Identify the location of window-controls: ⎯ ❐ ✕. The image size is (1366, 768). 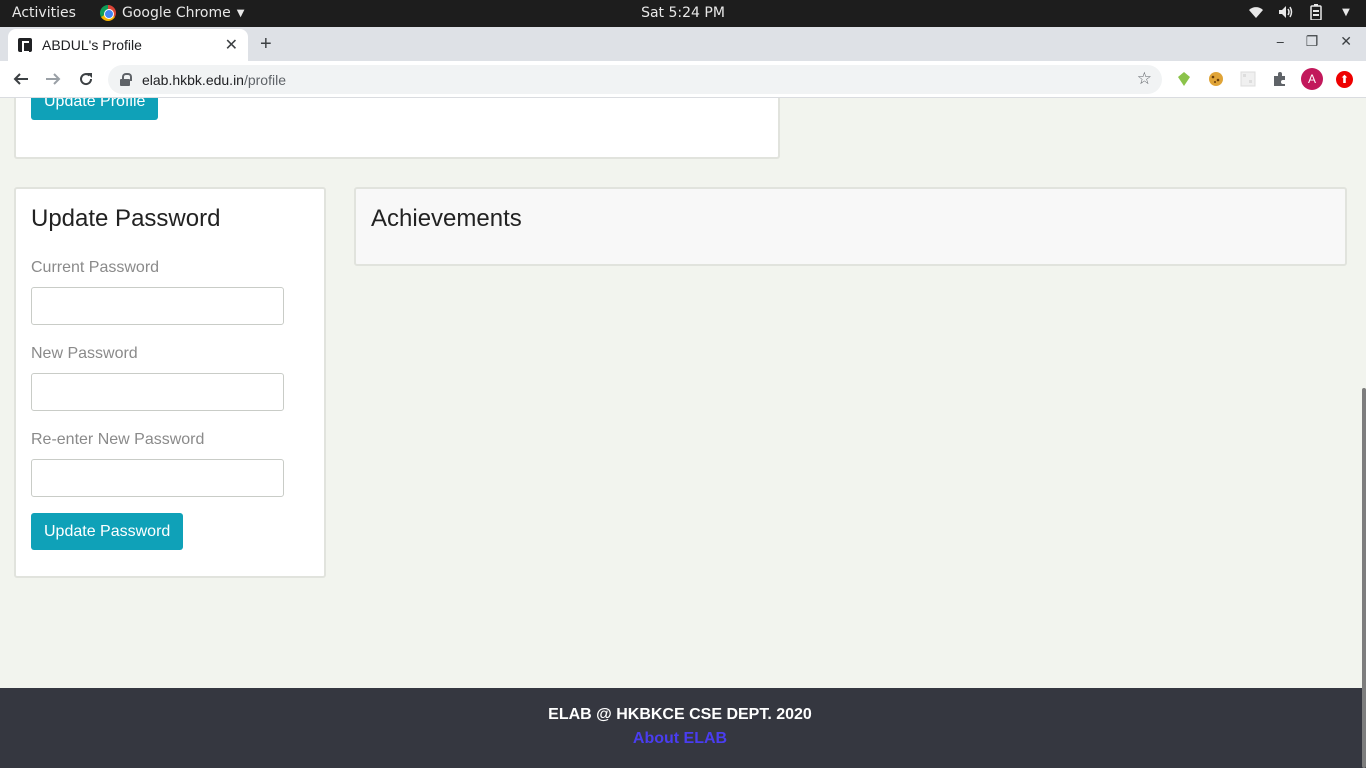
(1314, 41).